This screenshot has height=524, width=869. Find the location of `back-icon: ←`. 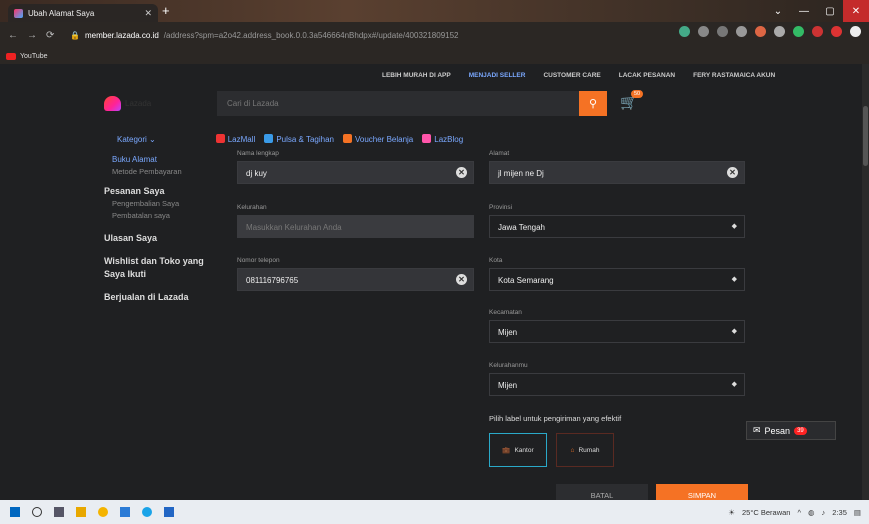

back-icon: ← is located at coordinates (13, 35).